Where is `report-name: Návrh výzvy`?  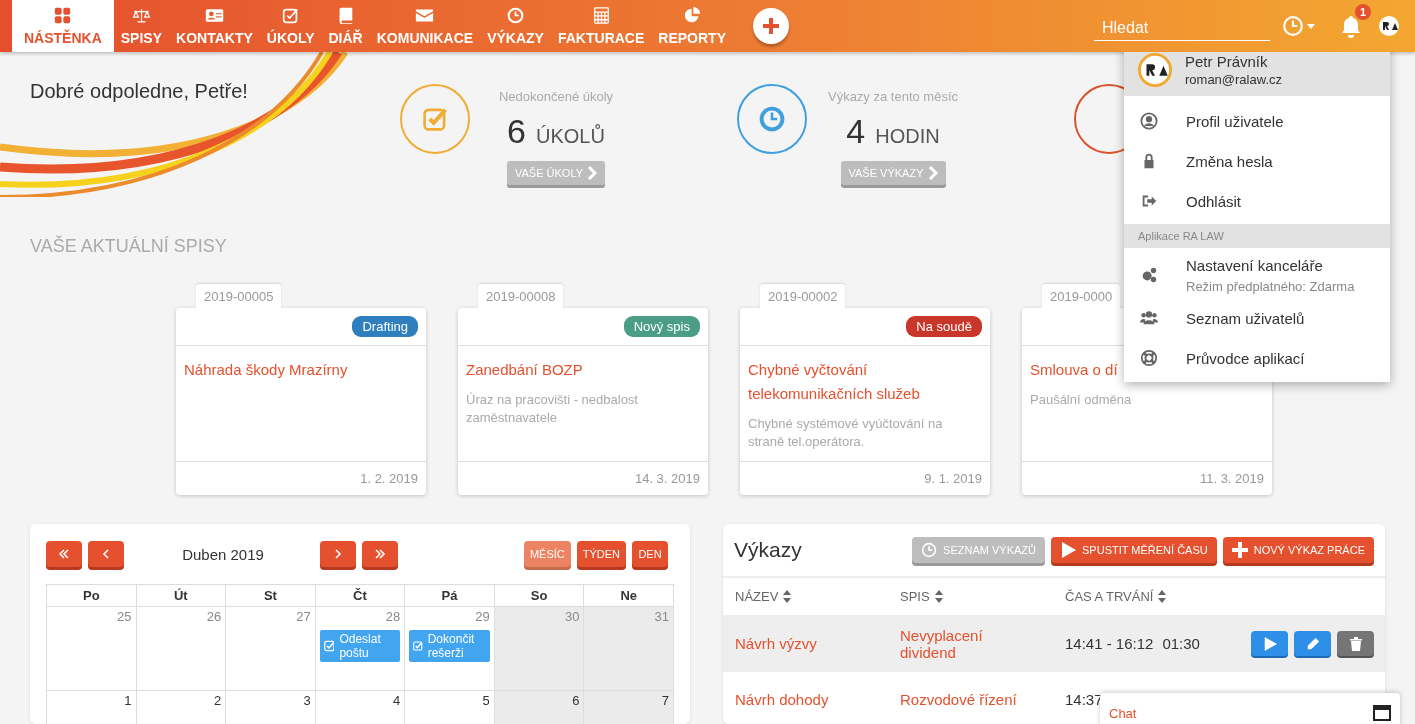
report-name: Návrh výzvy is located at coordinates (817, 643).